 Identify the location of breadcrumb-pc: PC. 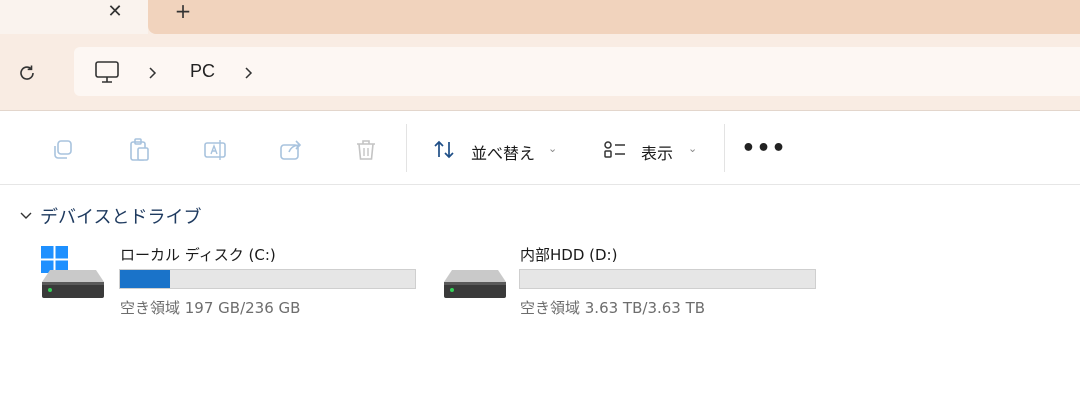
(202, 71).